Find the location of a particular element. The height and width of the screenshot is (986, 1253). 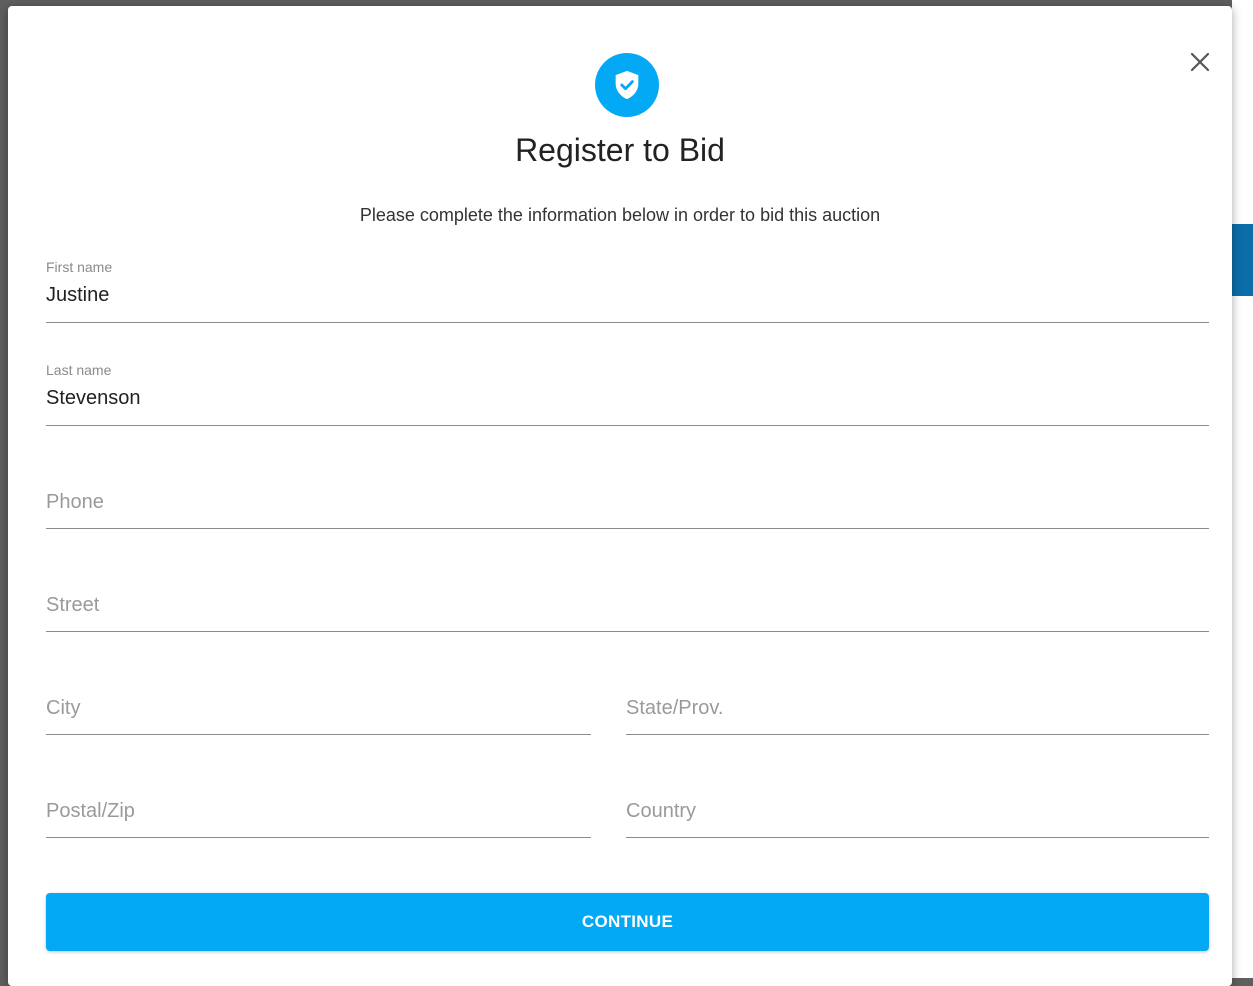

phone-placeholder: Phone is located at coordinates (75, 502).